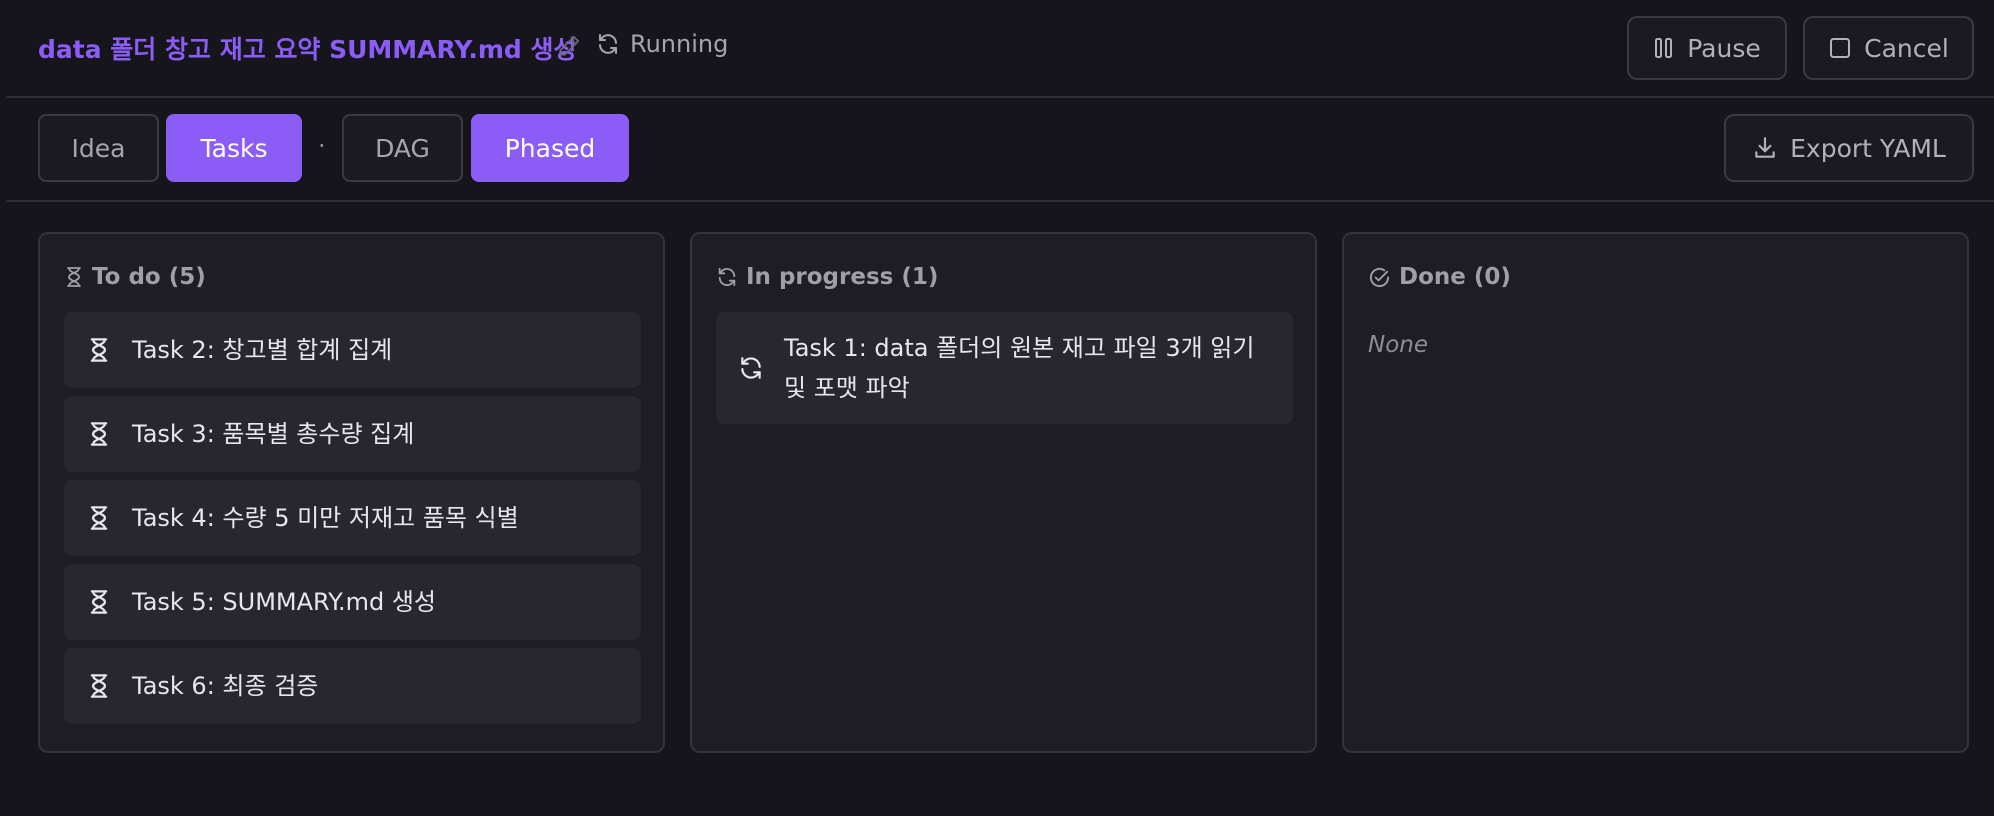  Describe the element at coordinates (284, 602) in the screenshot. I see `task-title: Task 5: SUMMARY.md 생성` at that location.